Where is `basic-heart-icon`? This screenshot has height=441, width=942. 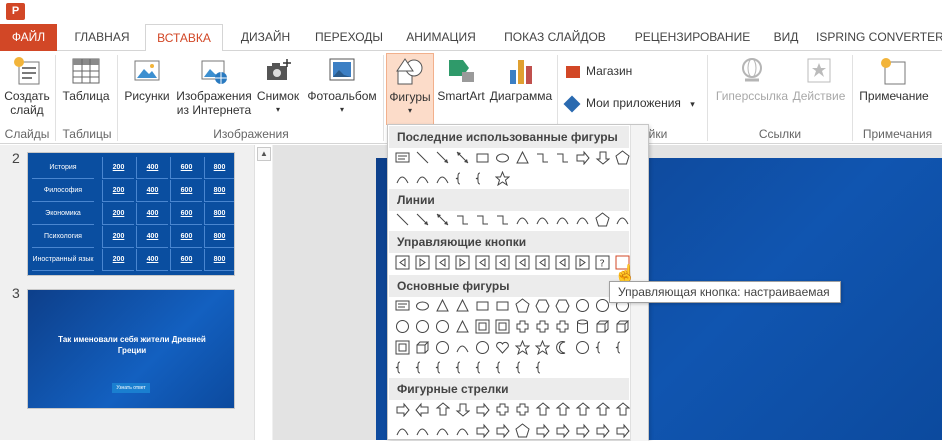 basic-heart-icon is located at coordinates (502, 347).